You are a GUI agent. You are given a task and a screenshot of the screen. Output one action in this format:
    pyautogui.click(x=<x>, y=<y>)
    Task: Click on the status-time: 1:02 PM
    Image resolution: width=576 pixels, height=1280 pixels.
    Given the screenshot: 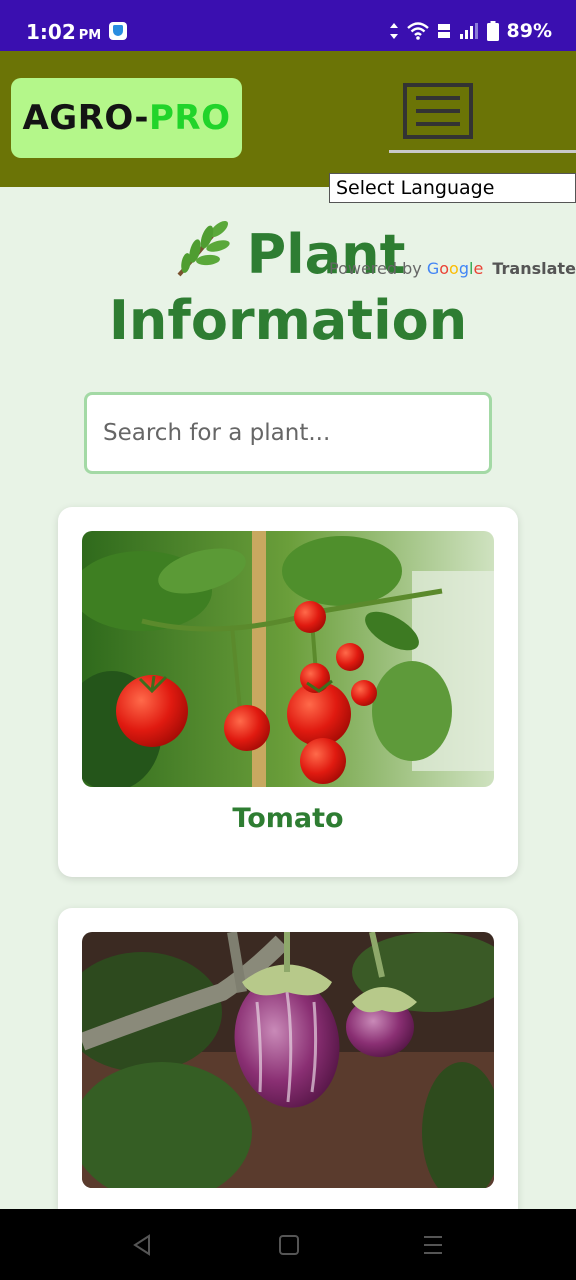 What is the action you would take?
    pyautogui.click(x=63, y=32)
    